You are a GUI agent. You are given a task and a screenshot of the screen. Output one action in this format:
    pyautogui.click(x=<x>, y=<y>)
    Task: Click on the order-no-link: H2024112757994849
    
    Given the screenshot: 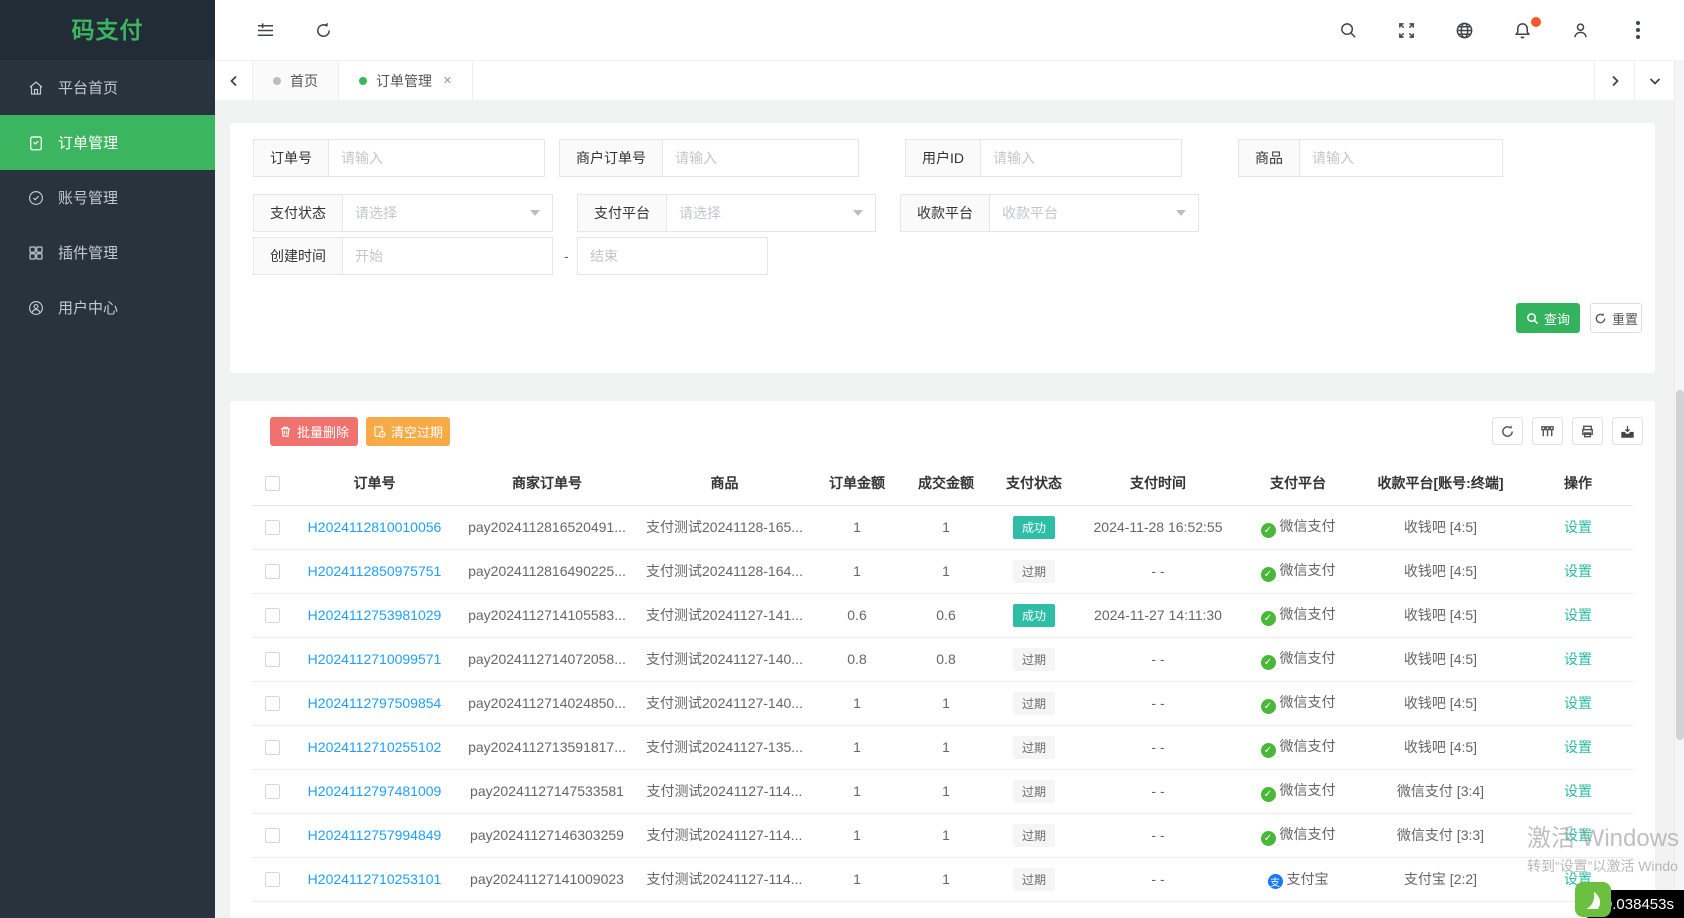 What is the action you would take?
    pyautogui.click(x=375, y=835)
    